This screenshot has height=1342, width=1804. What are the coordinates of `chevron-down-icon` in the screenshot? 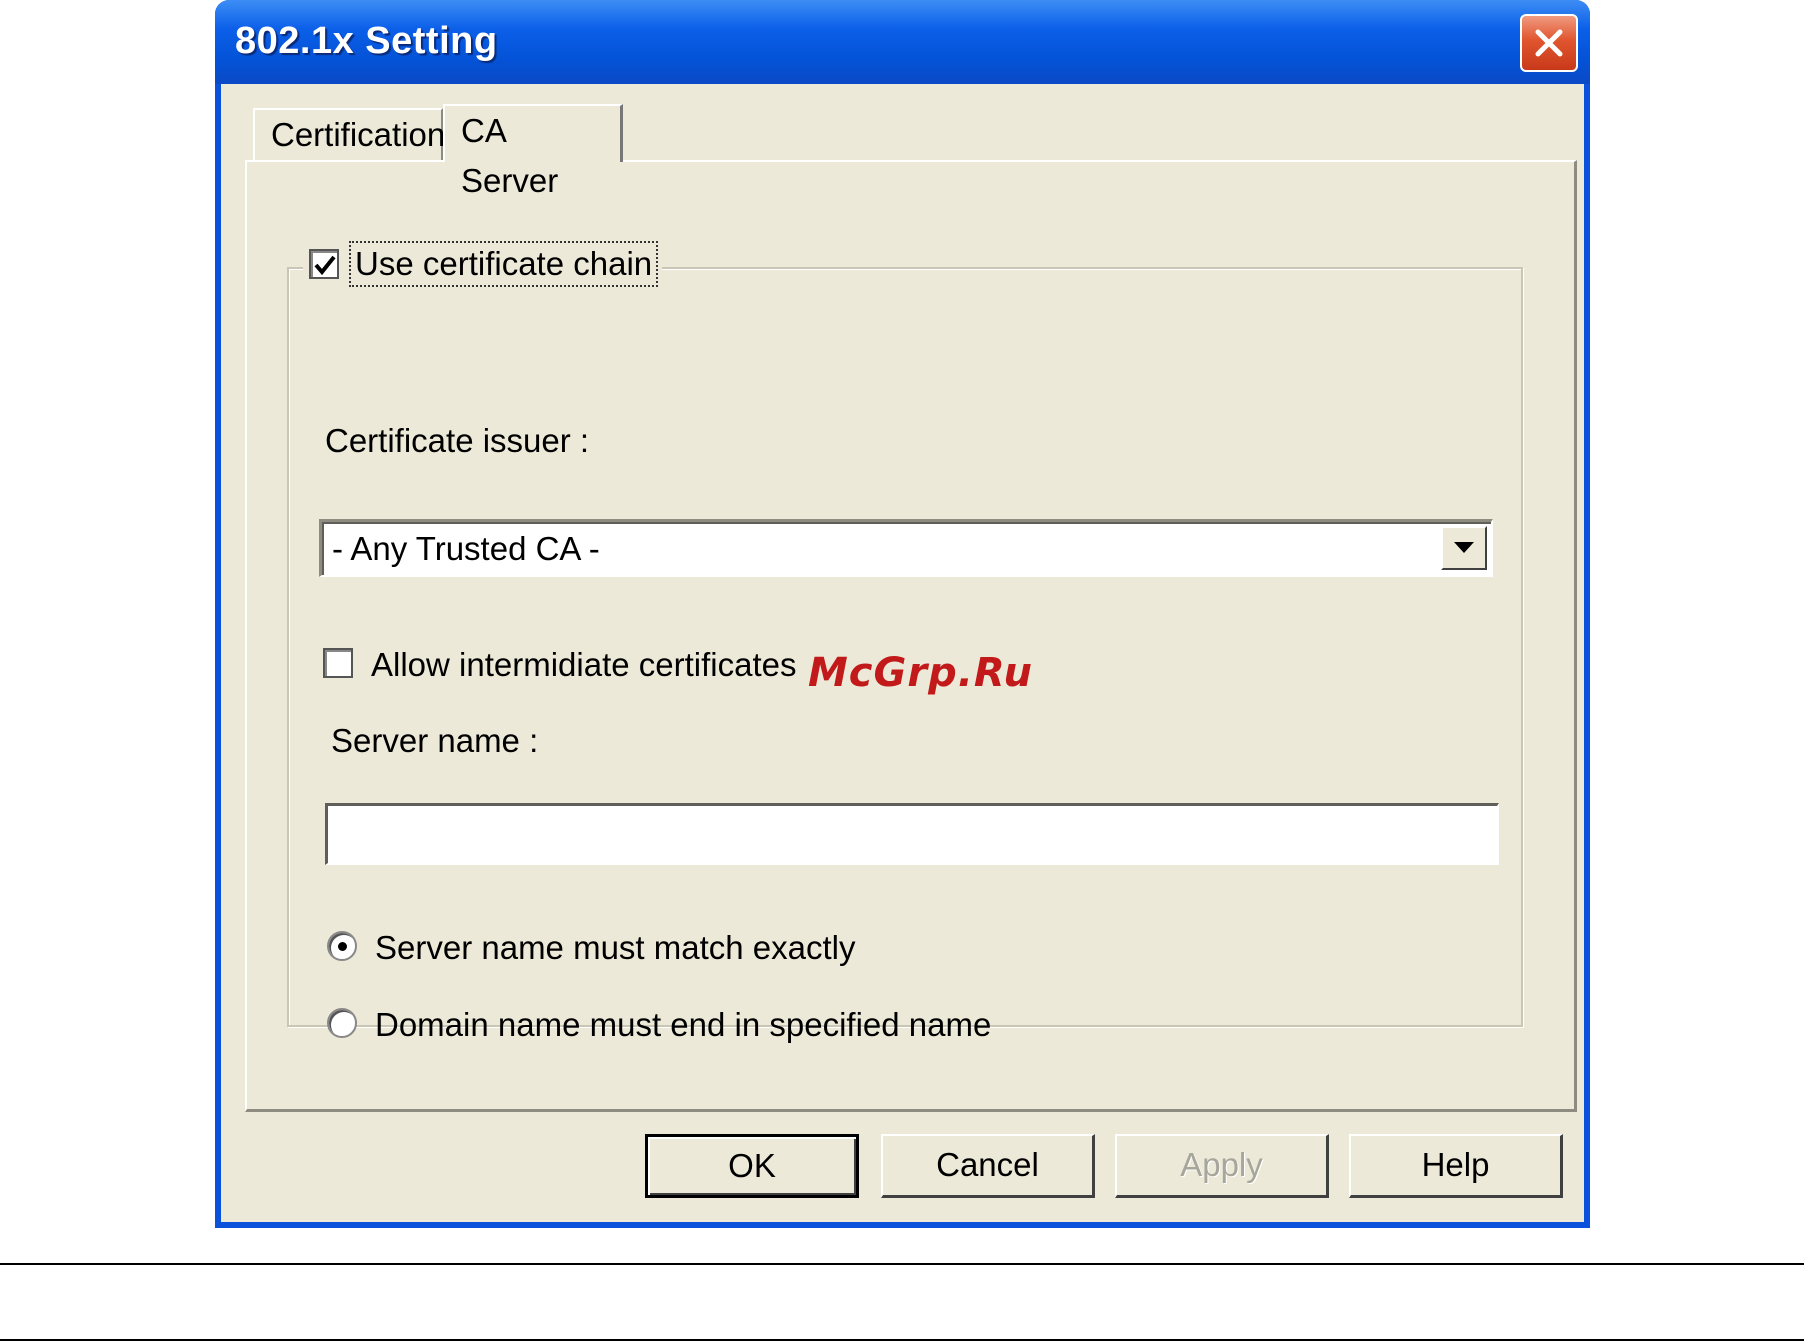 It's located at (1464, 547).